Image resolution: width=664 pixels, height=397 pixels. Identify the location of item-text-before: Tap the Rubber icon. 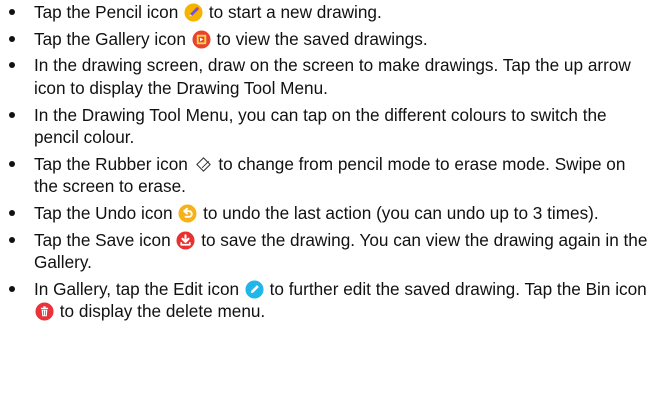
(111, 163).